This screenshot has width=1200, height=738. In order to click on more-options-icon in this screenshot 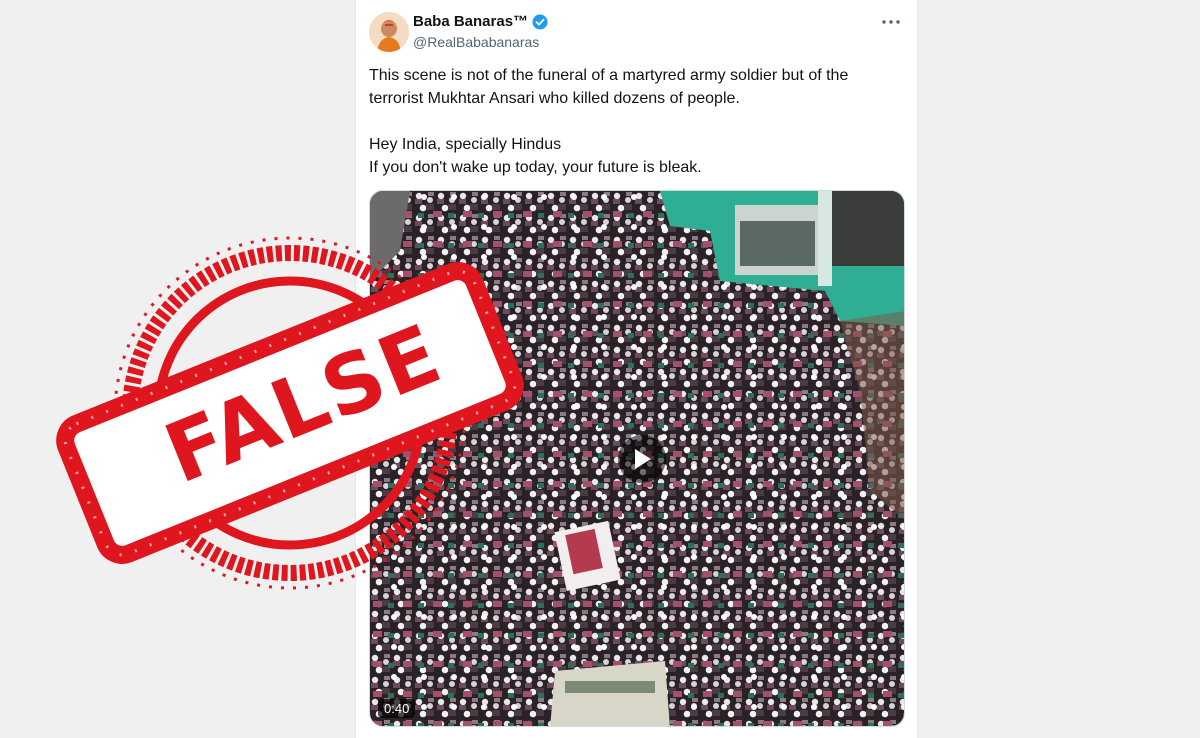, I will do `click(891, 22)`.